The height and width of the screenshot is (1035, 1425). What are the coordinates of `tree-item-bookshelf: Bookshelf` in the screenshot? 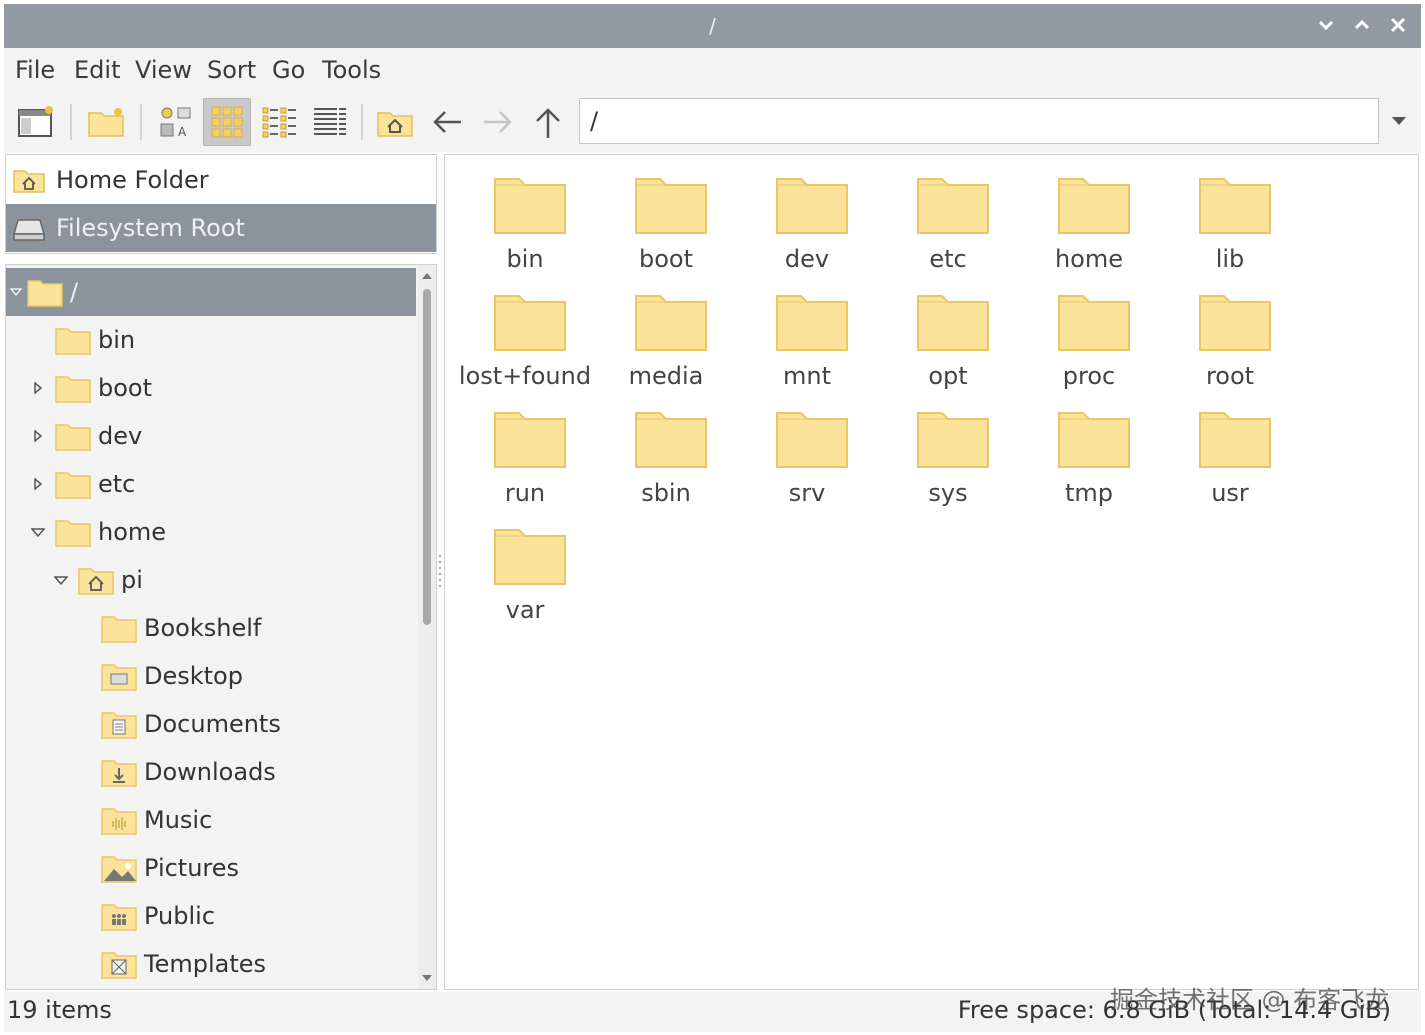 It's located at (211, 628).